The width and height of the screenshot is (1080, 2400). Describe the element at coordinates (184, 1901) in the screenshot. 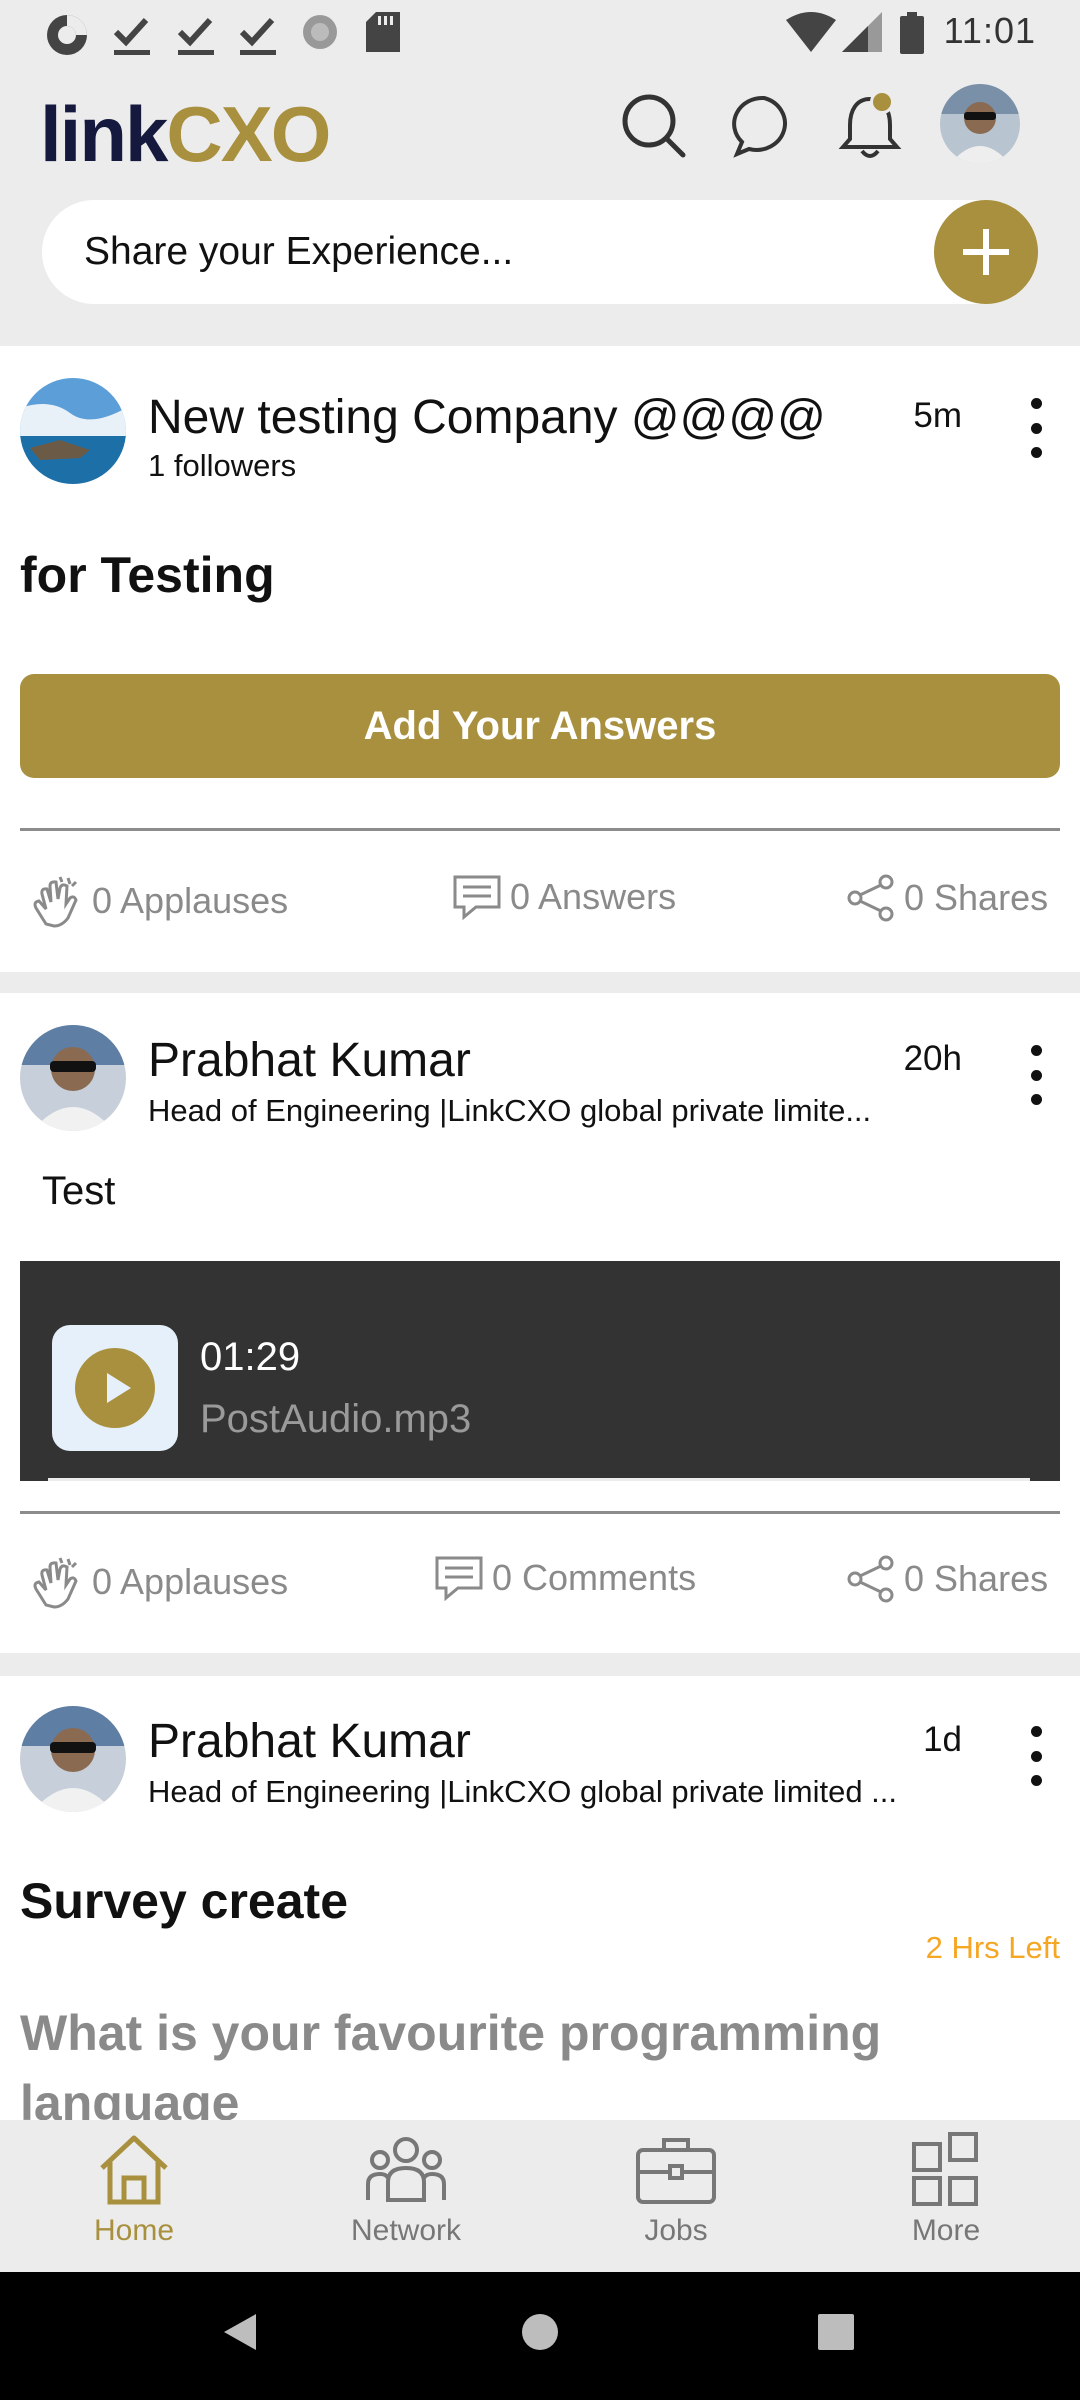

I see `survey-title: Survey create` at that location.